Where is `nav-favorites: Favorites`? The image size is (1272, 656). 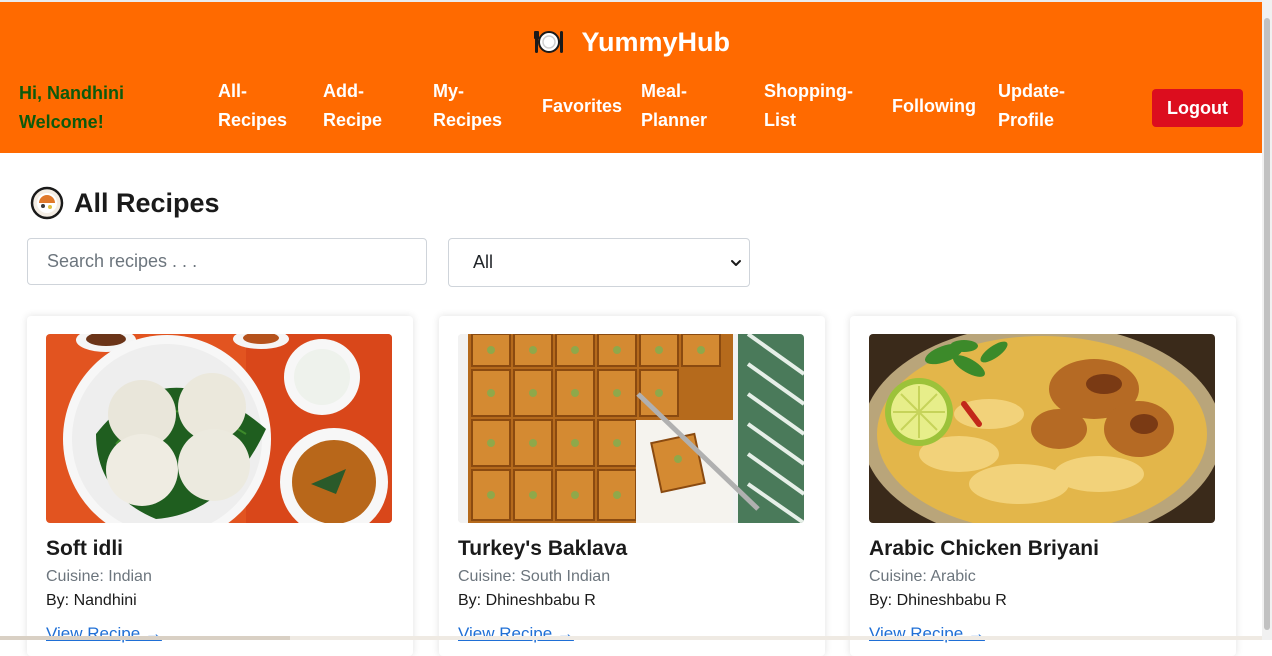 nav-favorites: Favorites is located at coordinates (582, 106).